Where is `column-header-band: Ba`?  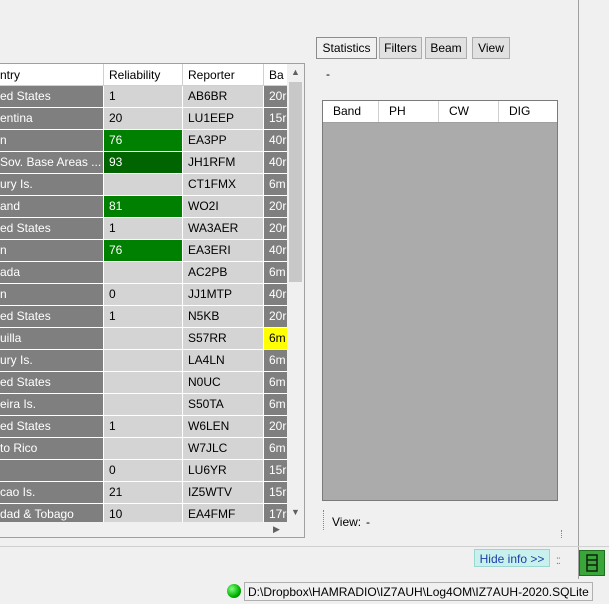 column-header-band: Ba is located at coordinates (275, 75).